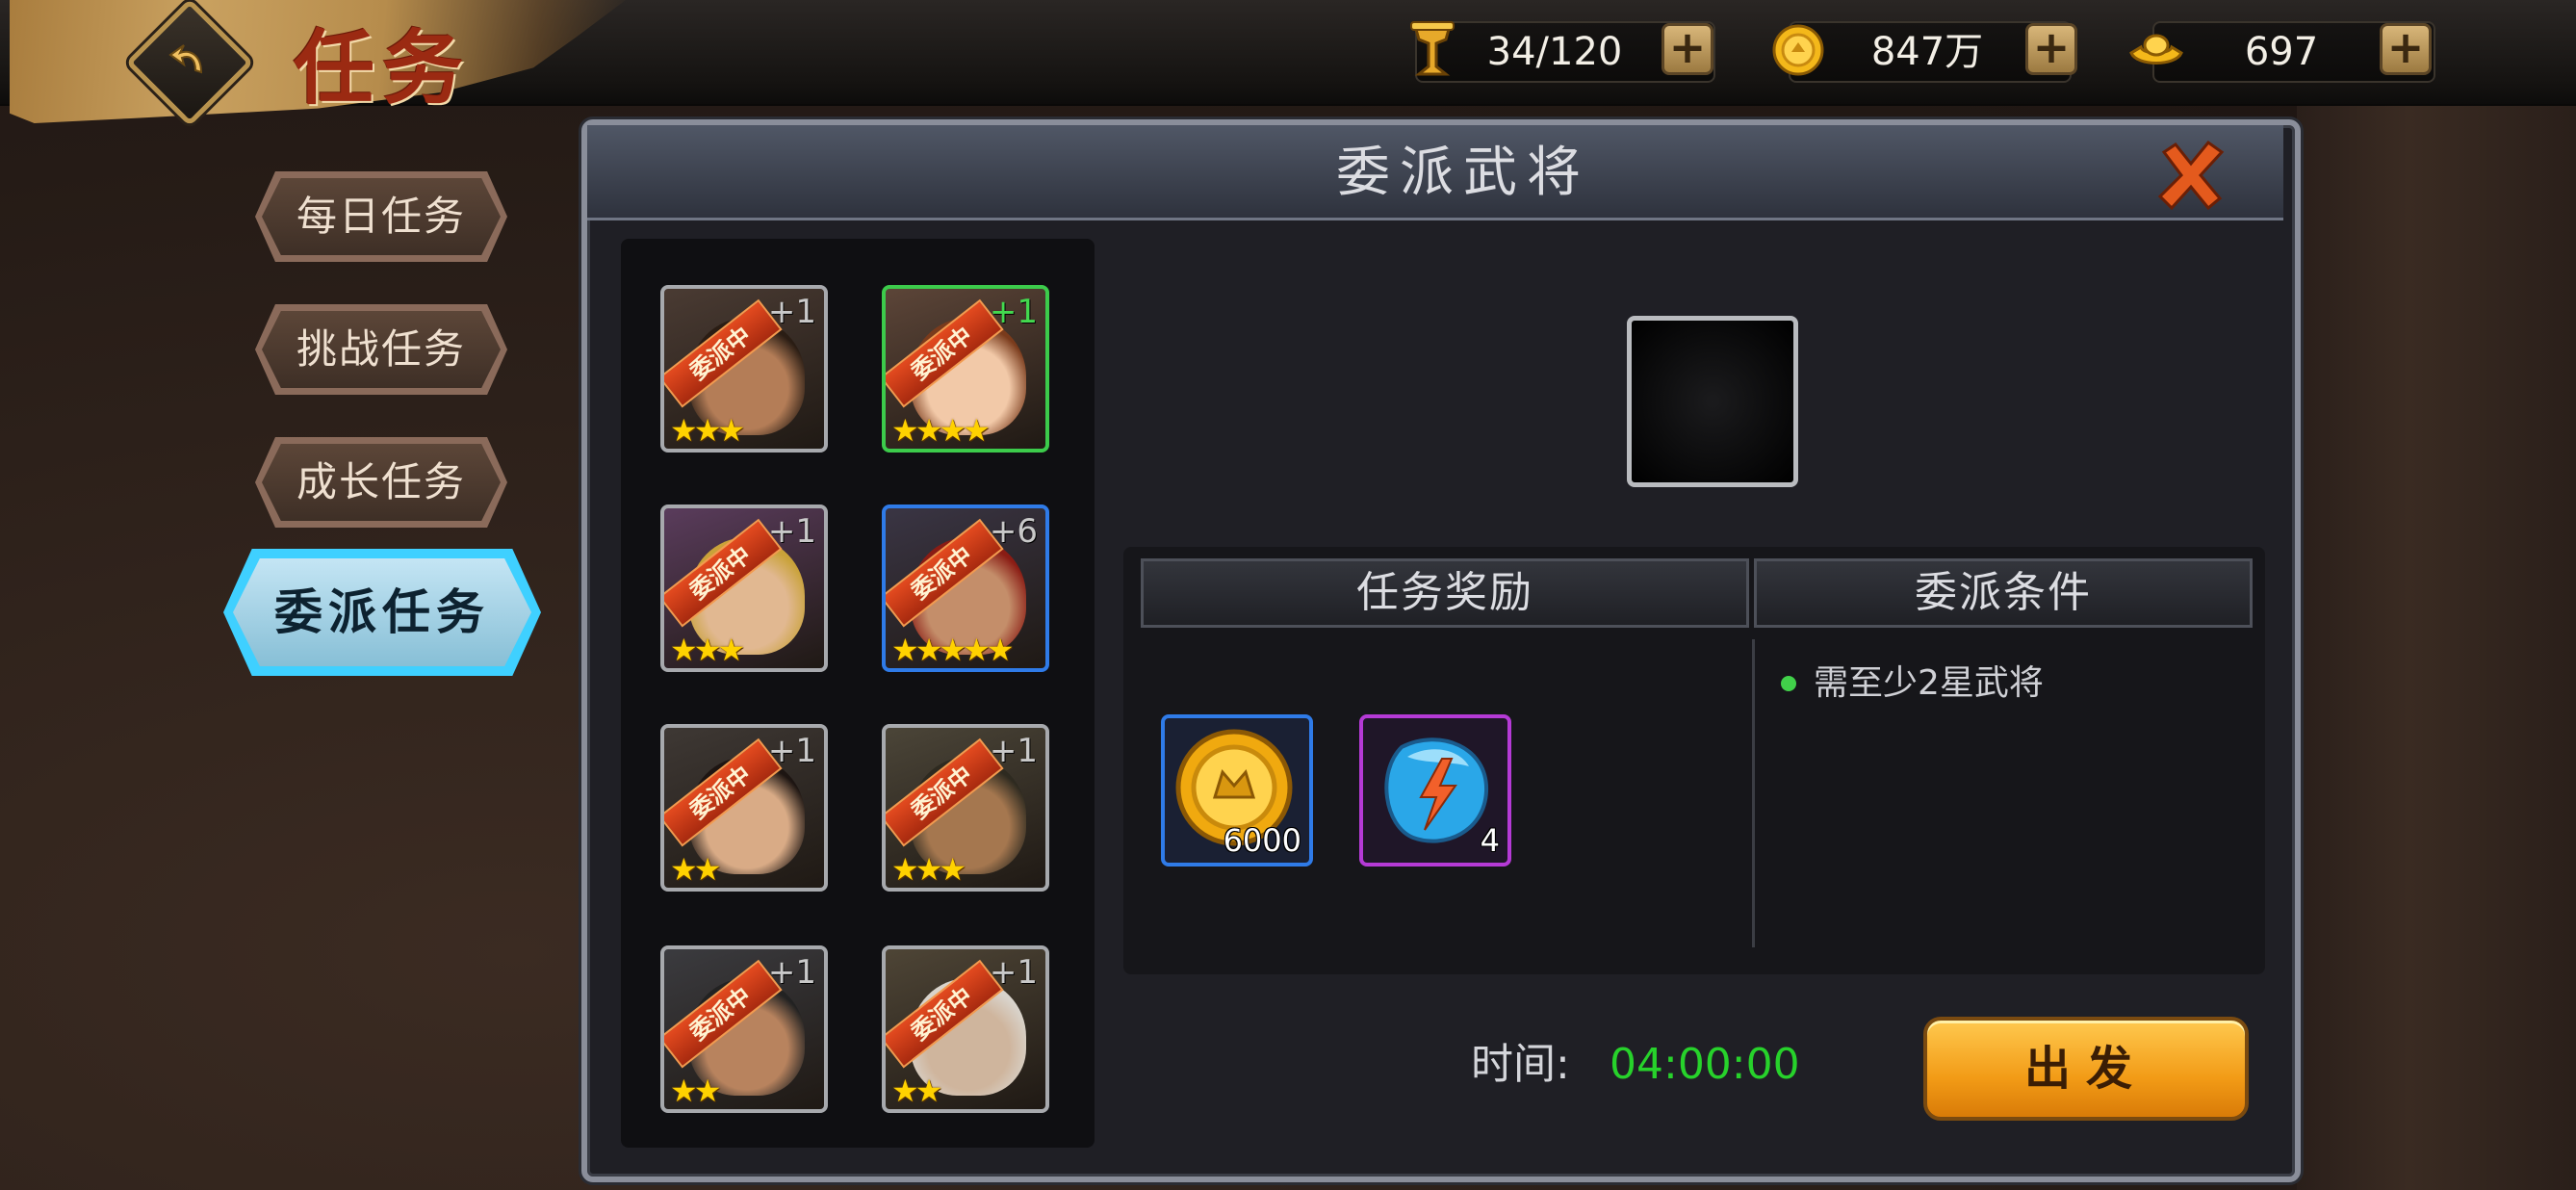 Image resolution: width=2576 pixels, height=1190 pixels. Describe the element at coordinates (1788, 684) in the screenshot. I see `condition-bullet-icon` at that location.